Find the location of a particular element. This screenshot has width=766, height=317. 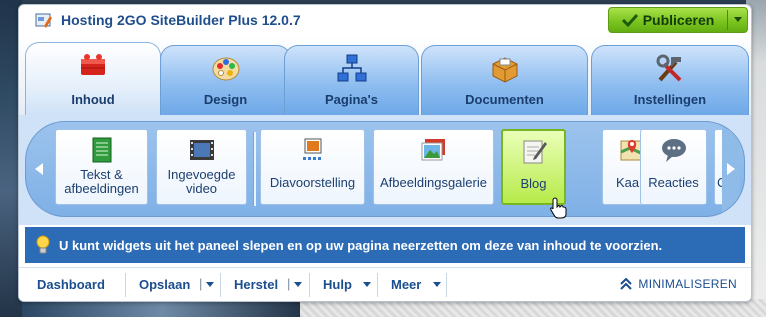

scroll-right-button is located at coordinates (731, 169).